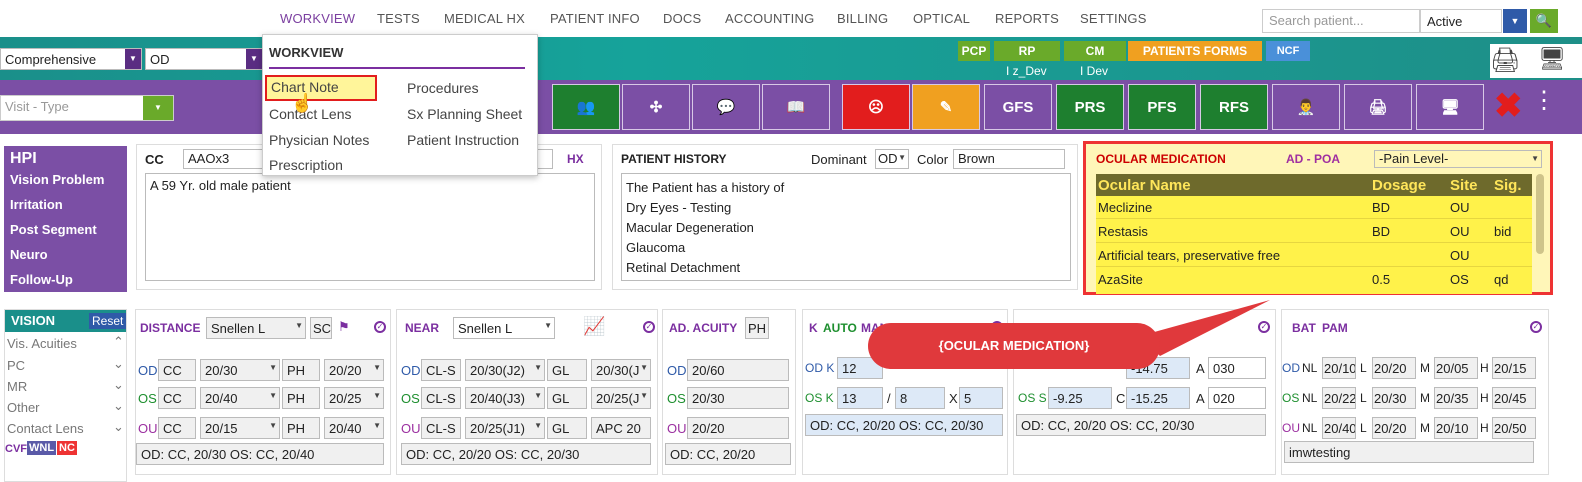  What do you see at coordinates (354, 398) in the screenshot?
I see `os-ph-acuity: 20/25 ▼` at bounding box center [354, 398].